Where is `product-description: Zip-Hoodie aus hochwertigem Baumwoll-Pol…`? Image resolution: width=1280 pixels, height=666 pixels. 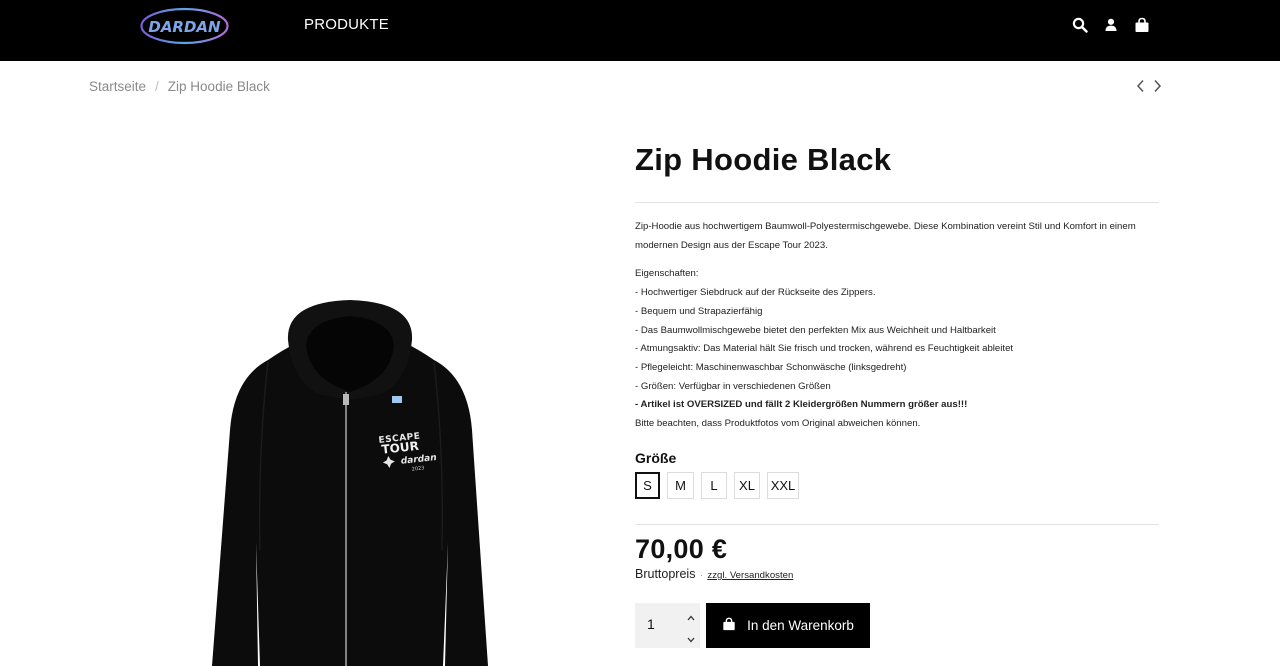
product-description: Zip-Hoodie aus hochwertigem Baumwoll-Pol… is located at coordinates (897, 326).